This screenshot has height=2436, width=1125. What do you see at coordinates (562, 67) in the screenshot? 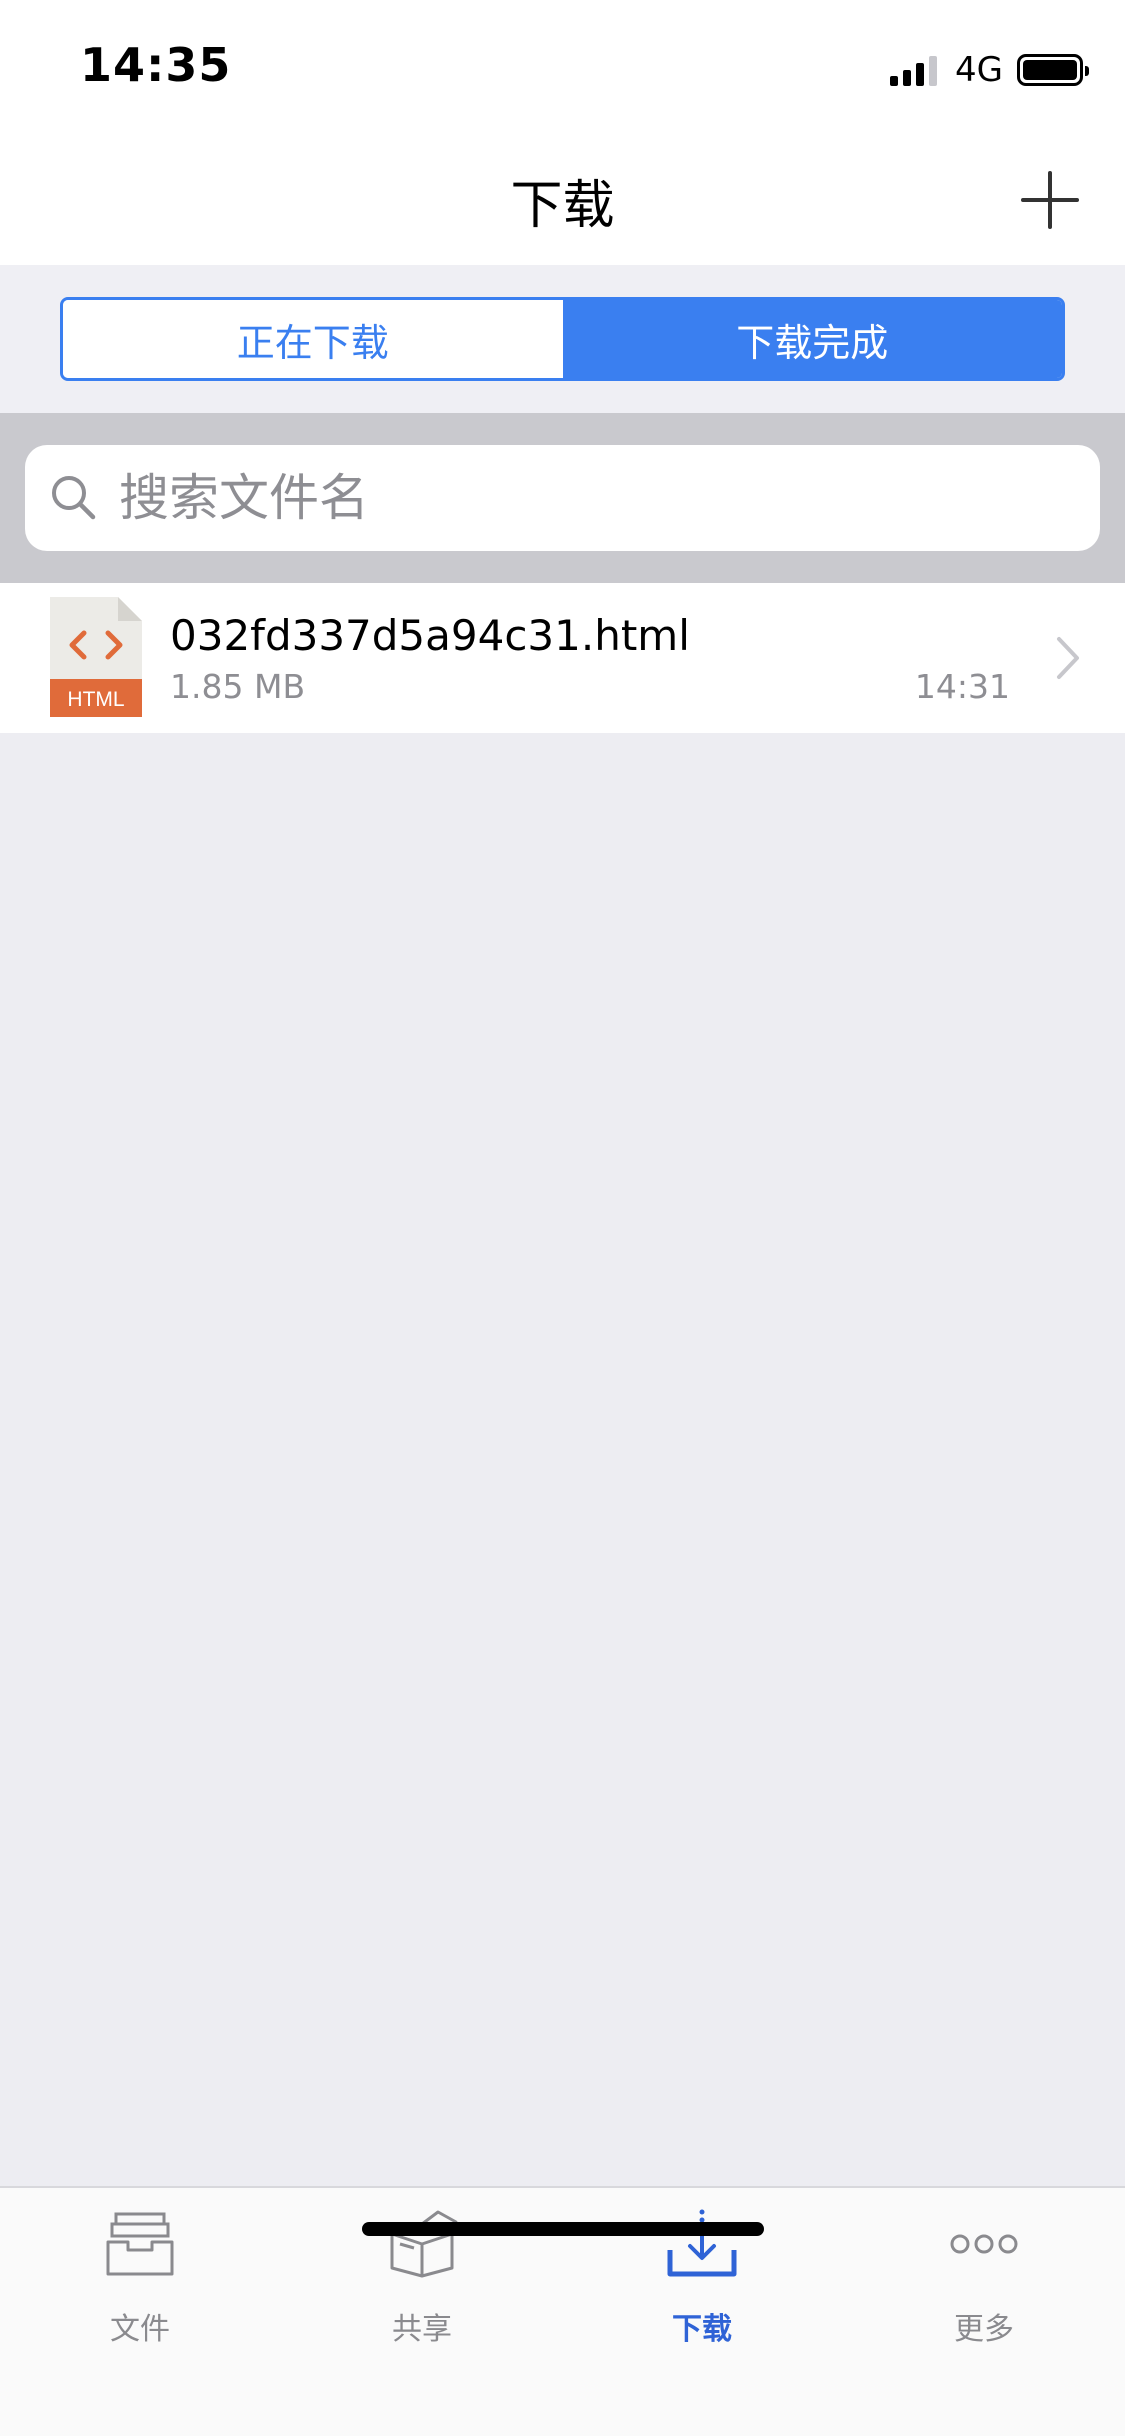
I see `status-bar: 14:35 4G` at bounding box center [562, 67].